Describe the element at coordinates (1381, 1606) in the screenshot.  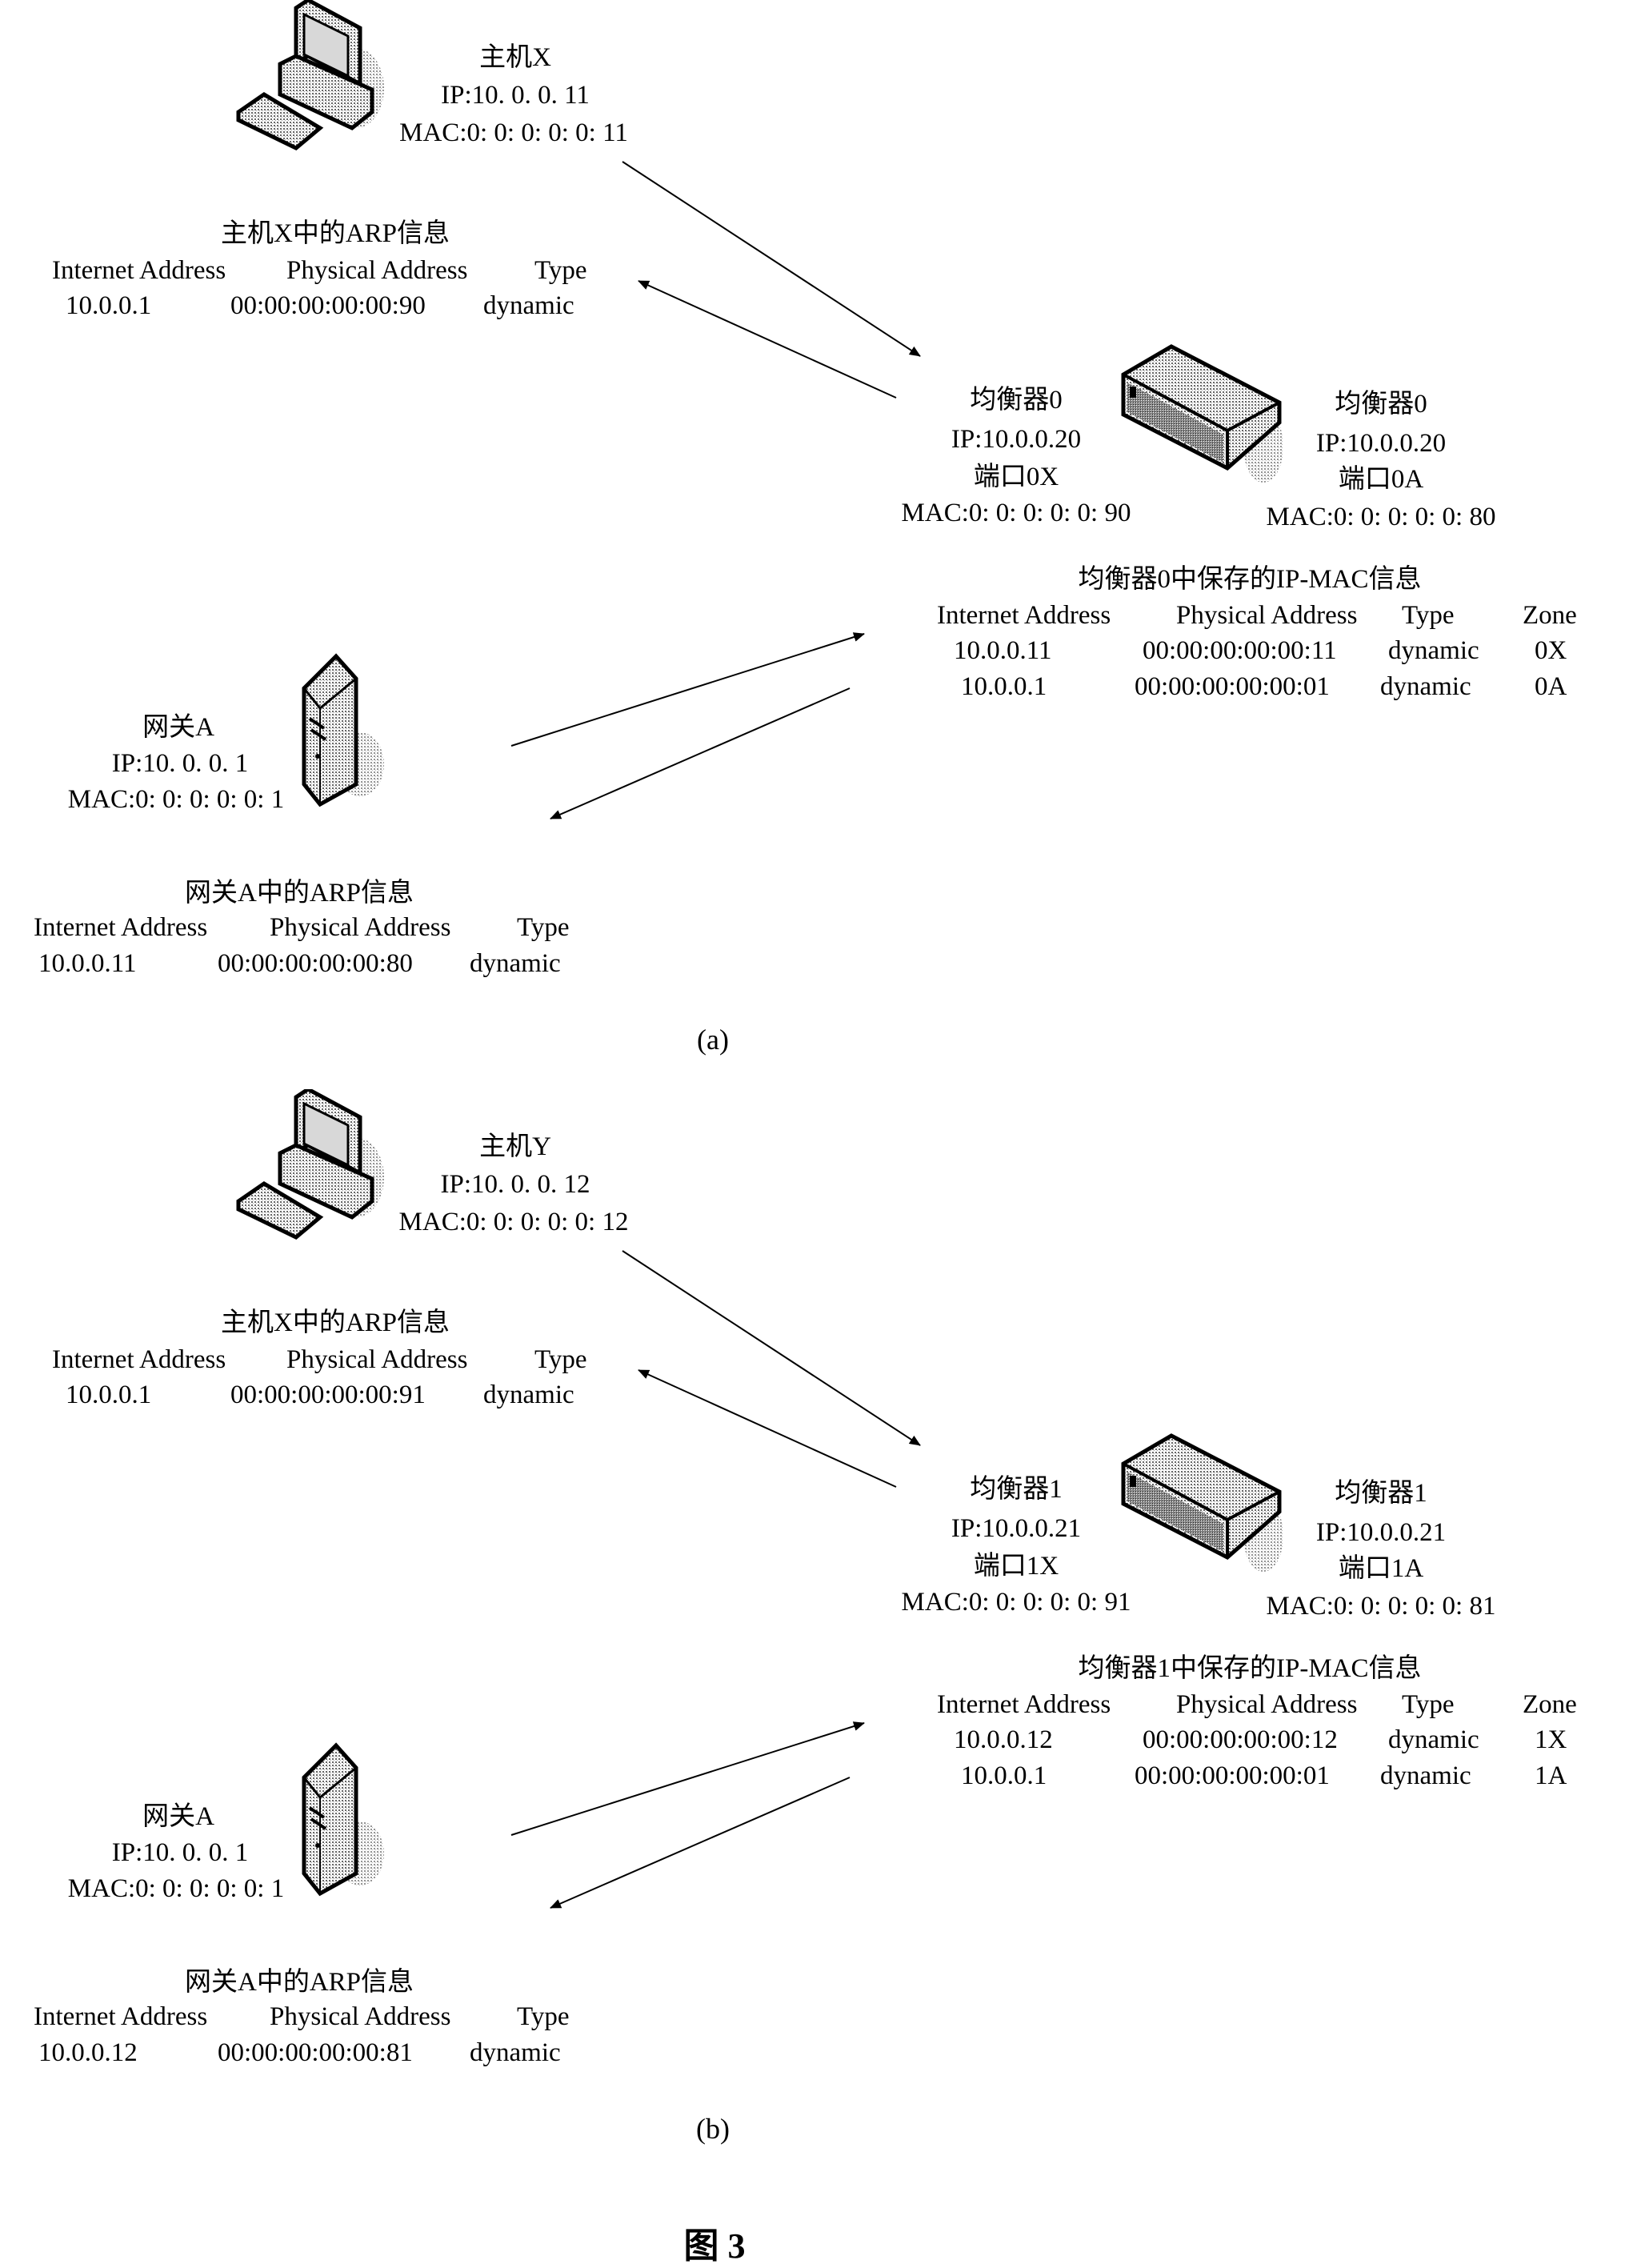
I see `balancer-right-mac: MAC:0: 0: 0: 0: 0: 81` at that location.